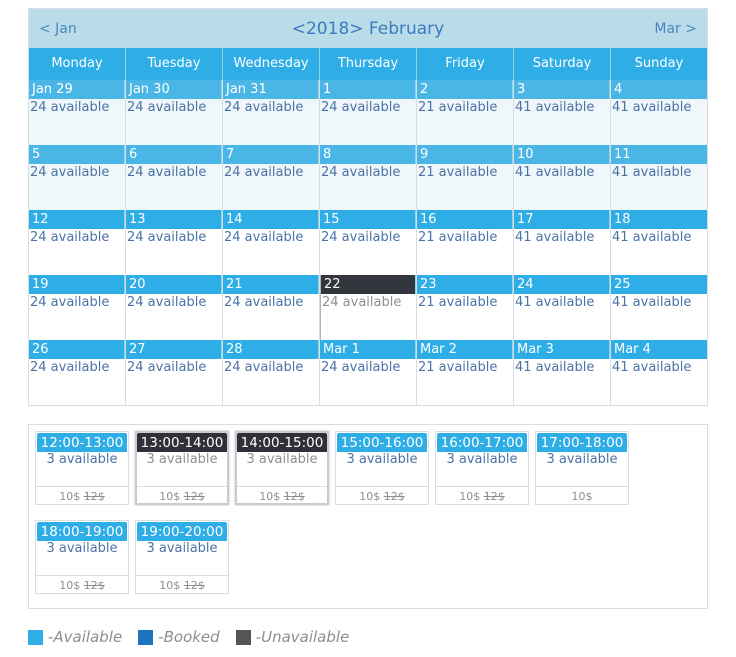  What do you see at coordinates (82, 557) in the screenshot?
I see `time-slot-available: 18:00-19:00 3 available 10$ 12$` at bounding box center [82, 557].